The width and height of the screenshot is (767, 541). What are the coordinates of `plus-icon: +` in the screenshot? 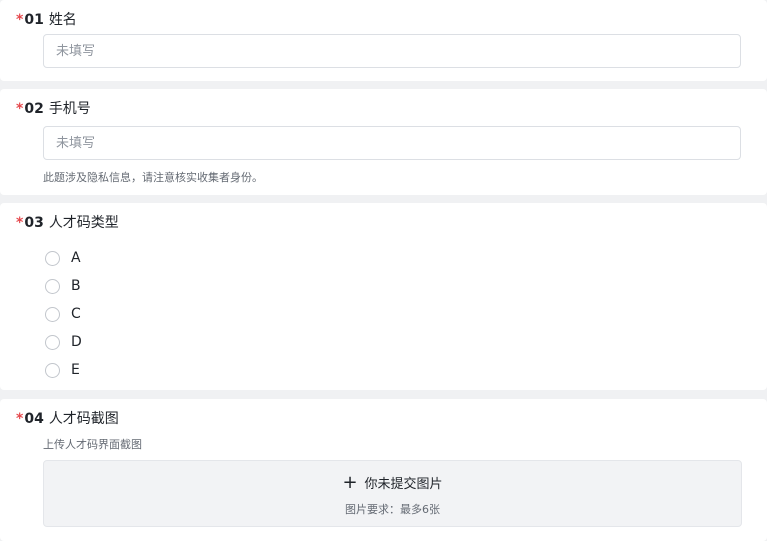 It's located at (350, 482).